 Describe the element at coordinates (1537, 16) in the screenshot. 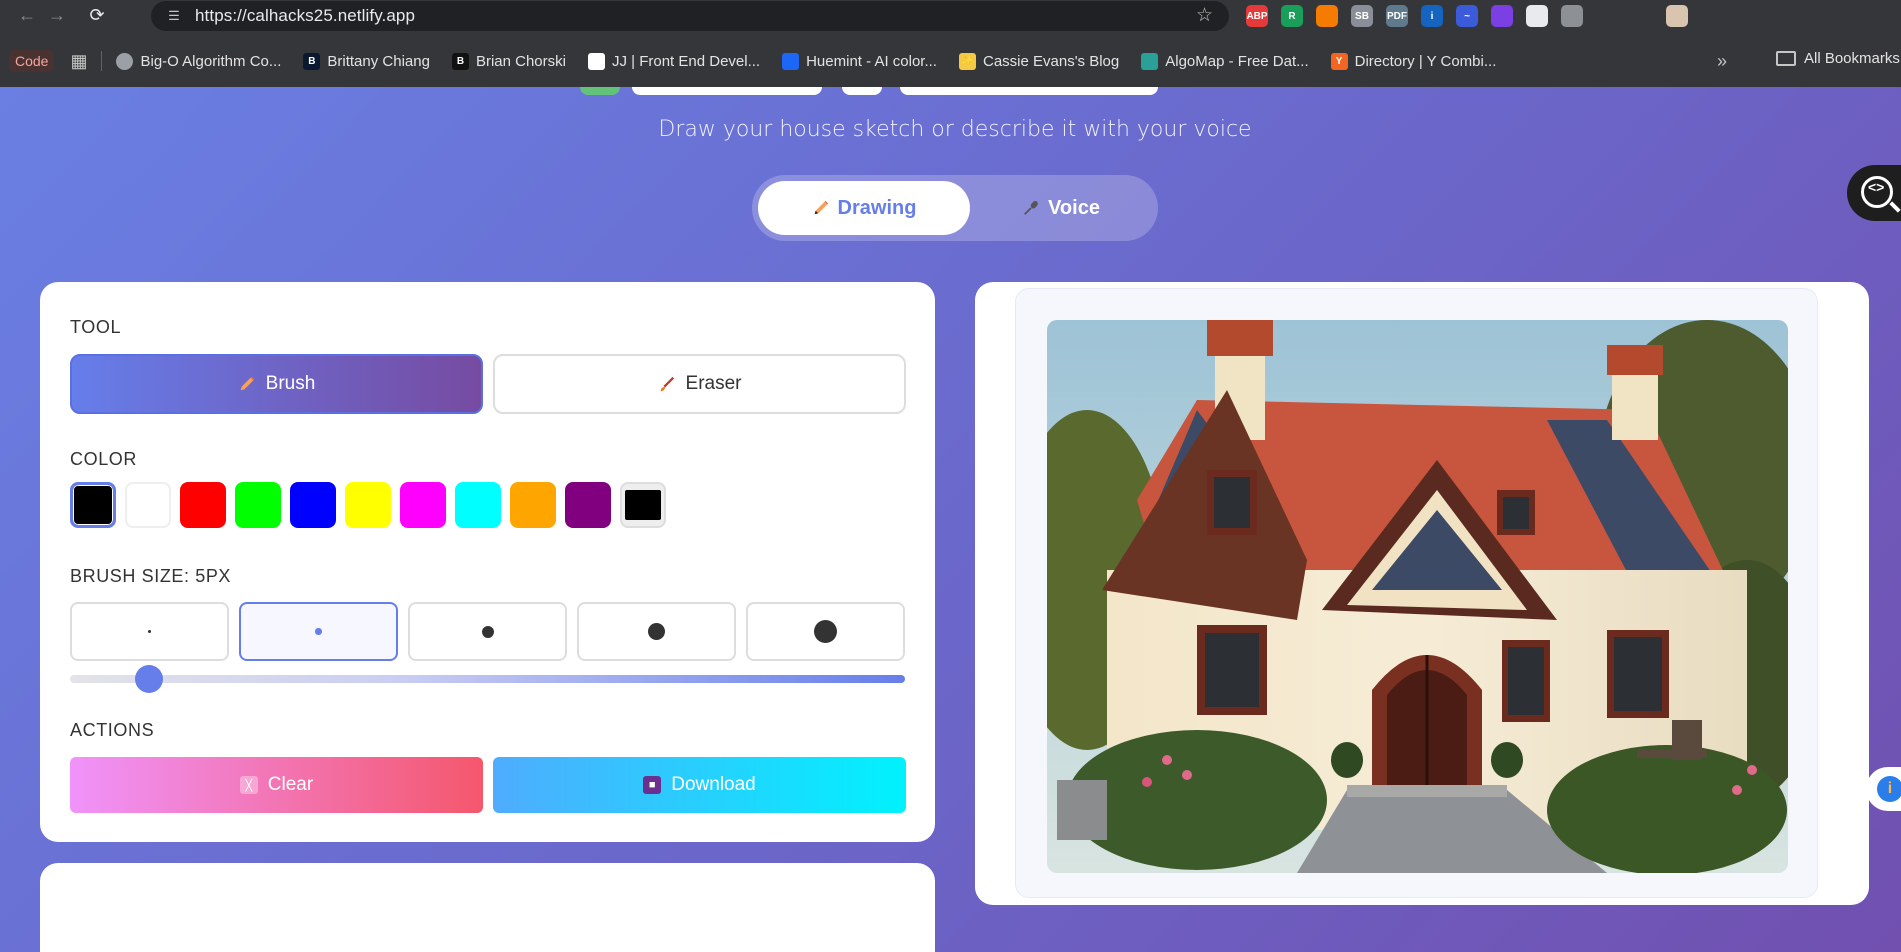

I see `openai-ext-icon` at that location.